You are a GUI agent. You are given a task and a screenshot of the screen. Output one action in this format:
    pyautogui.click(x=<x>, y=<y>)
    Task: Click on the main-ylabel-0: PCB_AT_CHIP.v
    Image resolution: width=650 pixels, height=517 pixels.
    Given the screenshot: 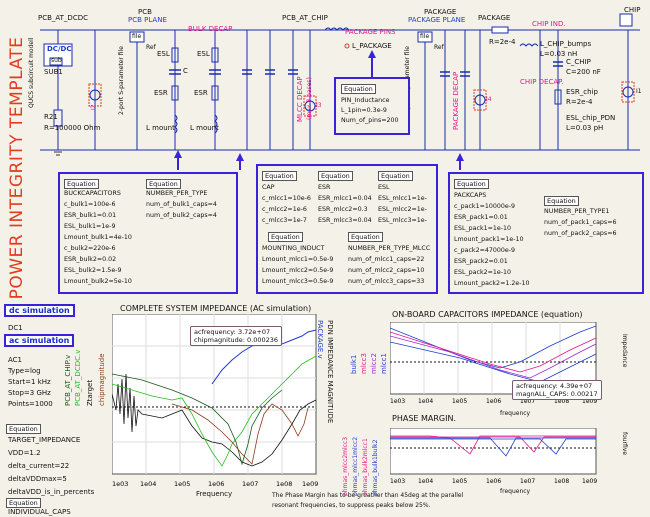 What is the action you would take?
    pyautogui.click(x=68, y=380)
    